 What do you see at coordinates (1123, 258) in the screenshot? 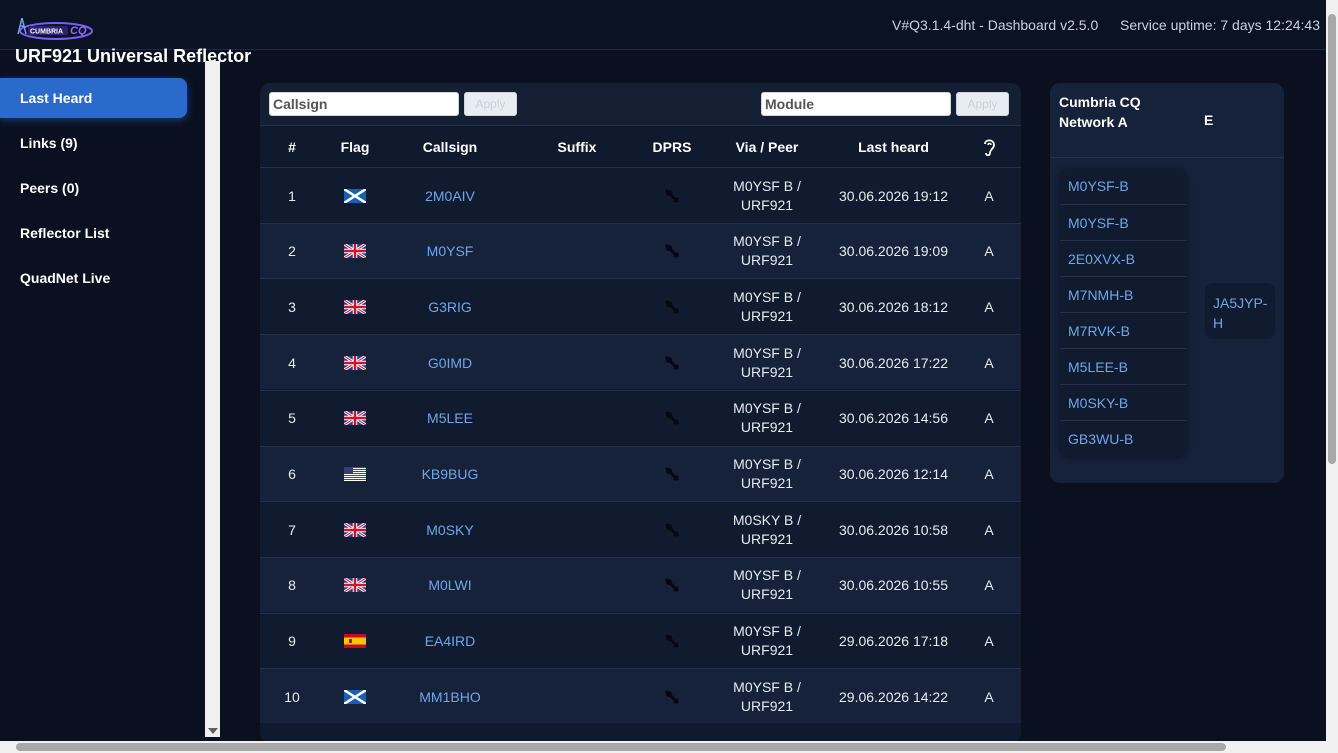
I see `module-link-item: 2E0XVX-B` at bounding box center [1123, 258].